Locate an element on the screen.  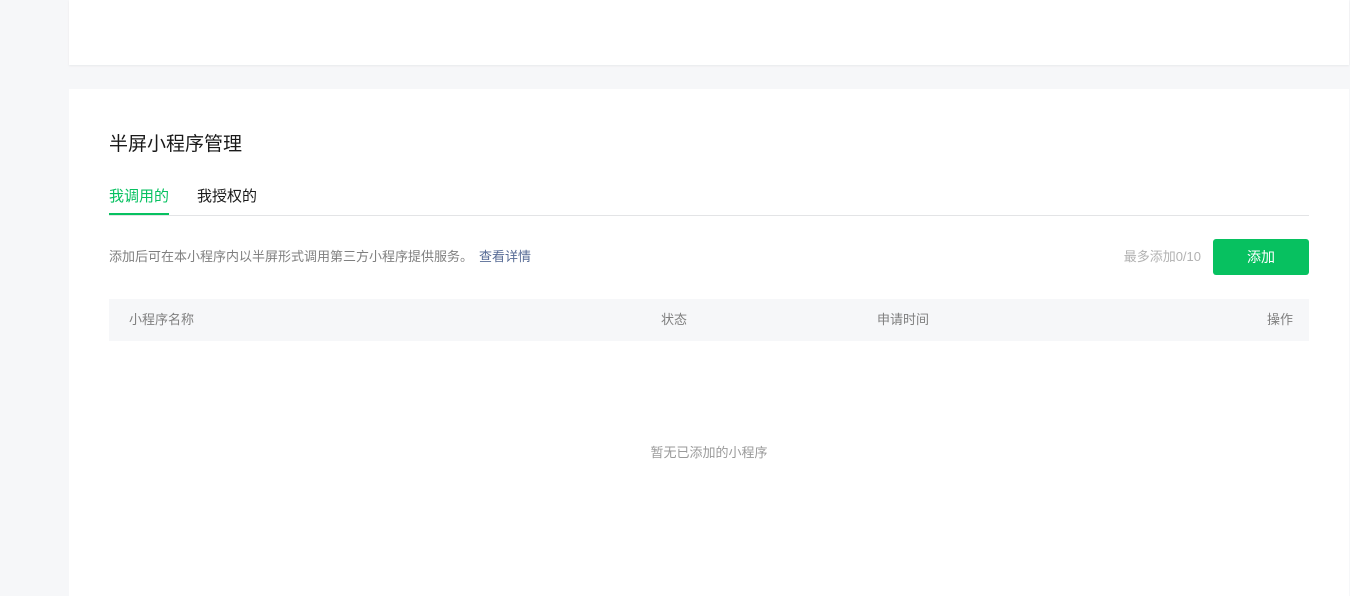
quota-text: 最多添加0/10 is located at coordinates (1162, 256).